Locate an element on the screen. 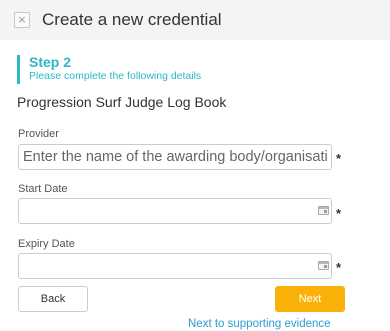 This screenshot has height=331, width=390. start-date-required-marker: * is located at coordinates (339, 213).